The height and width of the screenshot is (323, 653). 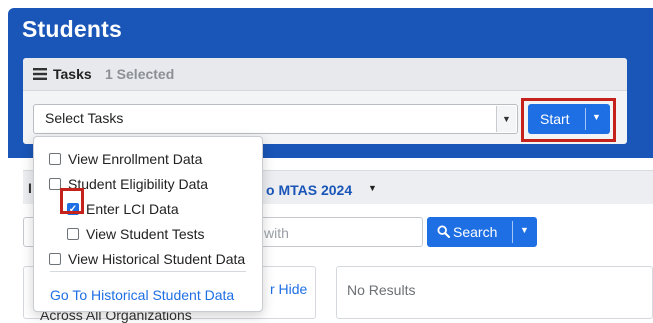 What do you see at coordinates (84, 118) in the screenshot?
I see `select-tasks-value: Select Tasks` at bounding box center [84, 118].